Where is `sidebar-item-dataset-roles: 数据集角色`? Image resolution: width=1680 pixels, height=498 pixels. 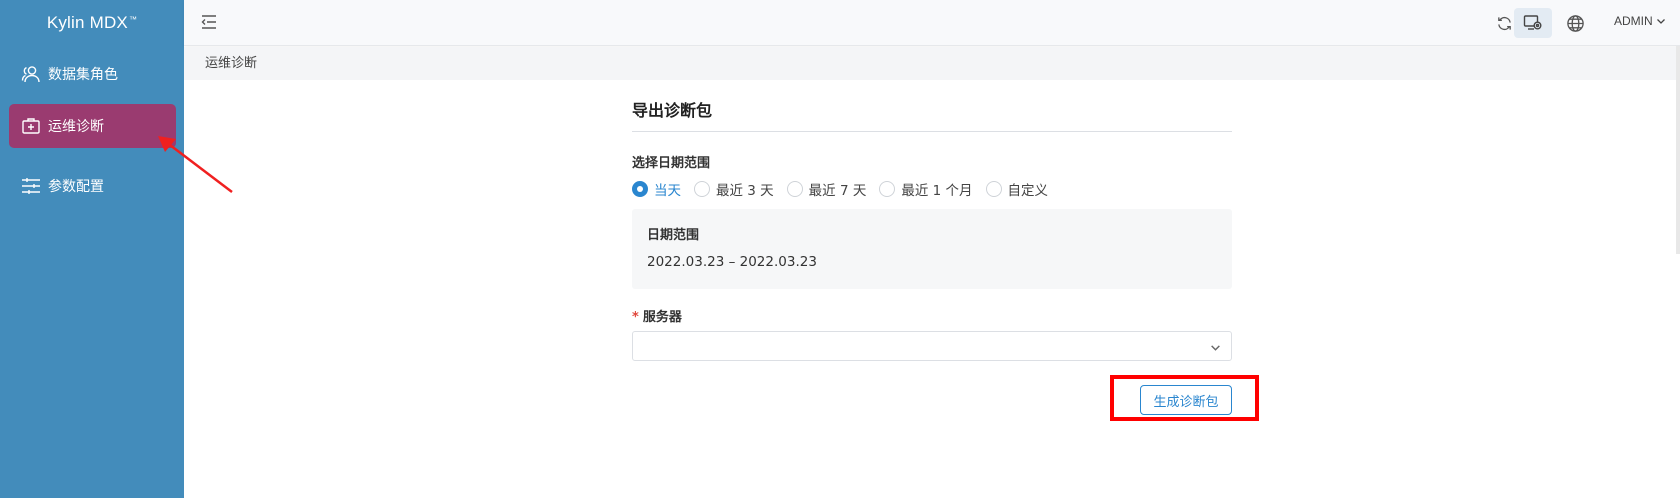
sidebar-item-dataset-roles: 数据集角色 is located at coordinates (92, 74).